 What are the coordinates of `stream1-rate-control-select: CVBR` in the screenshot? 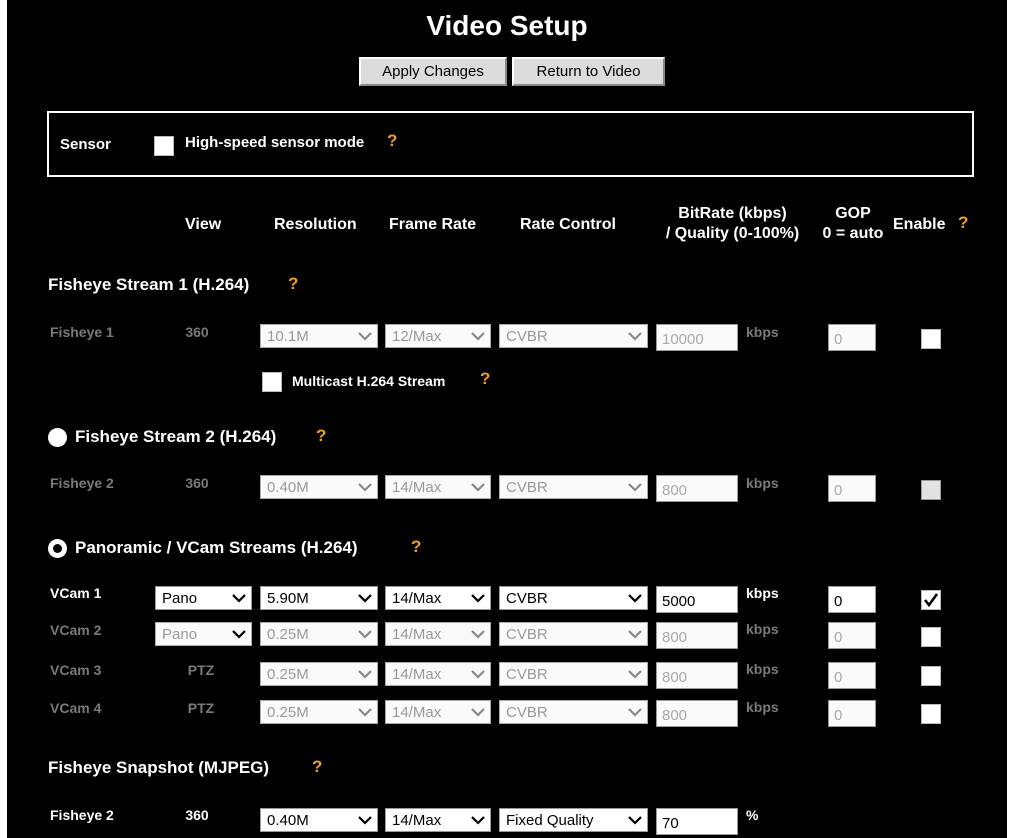 It's located at (573, 336).